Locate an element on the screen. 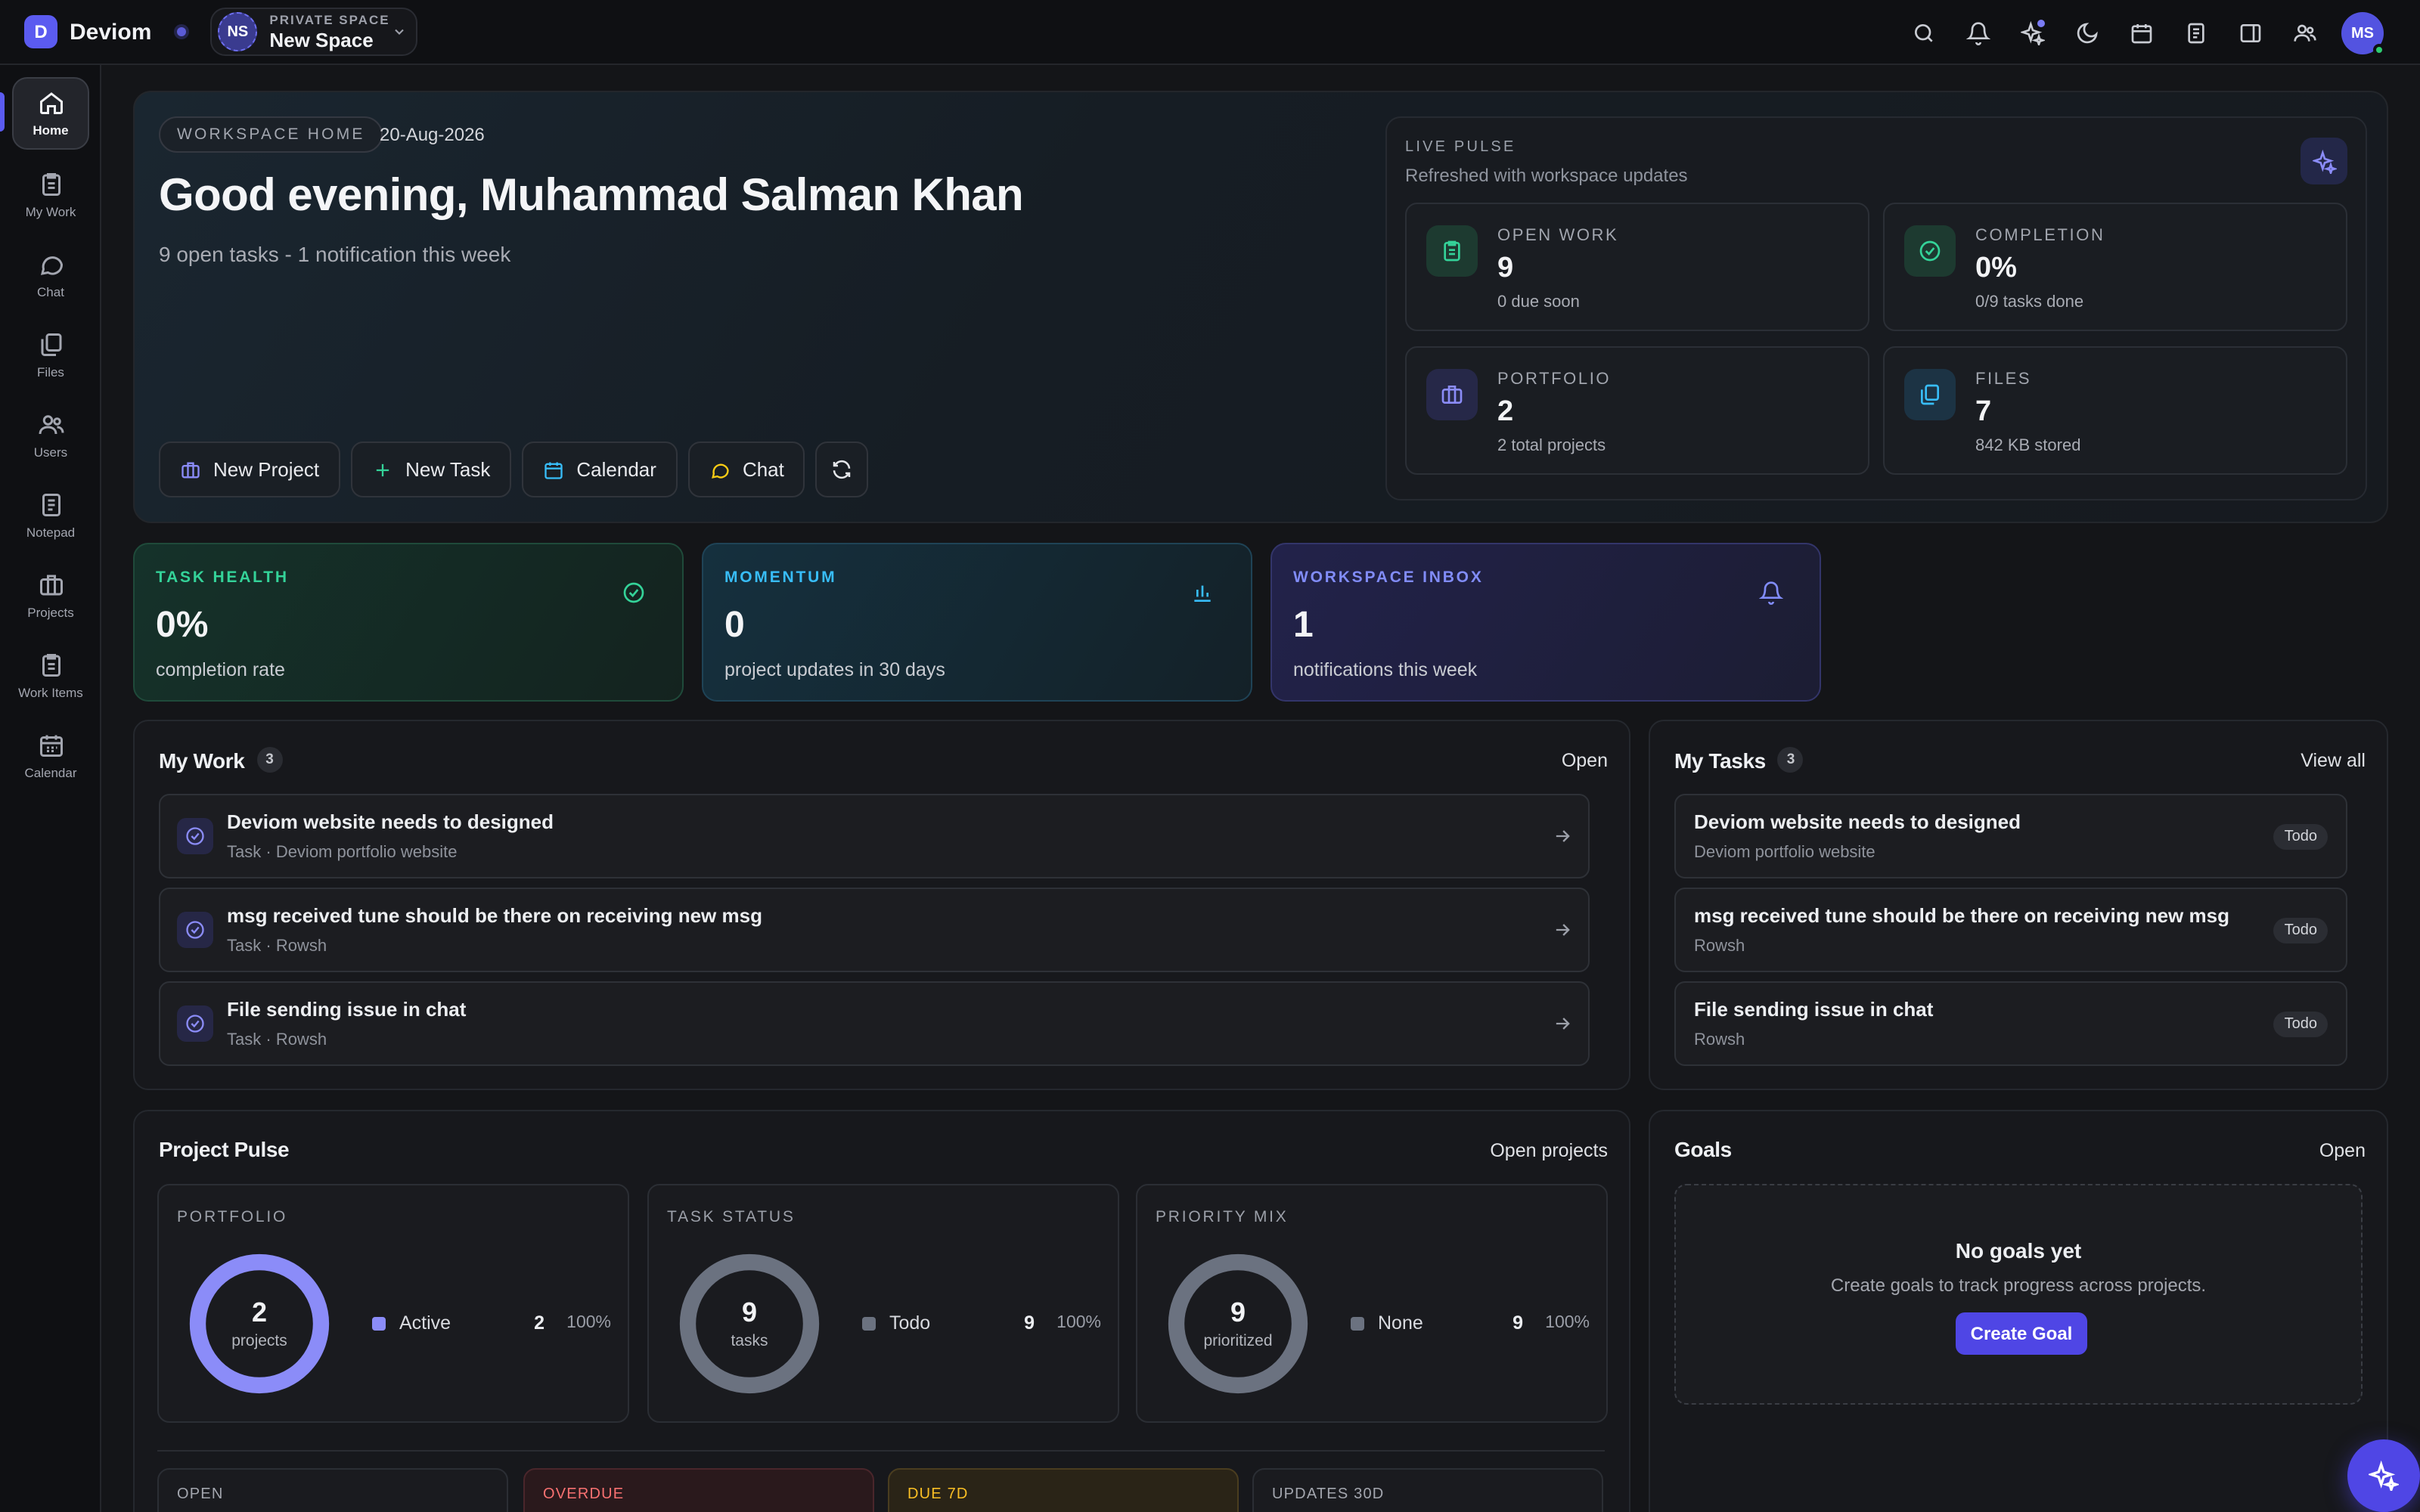 Image resolution: width=2420 pixels, height=1512 pixels. stat-sub: 2 total projects is located at coordinates (1551, 446).